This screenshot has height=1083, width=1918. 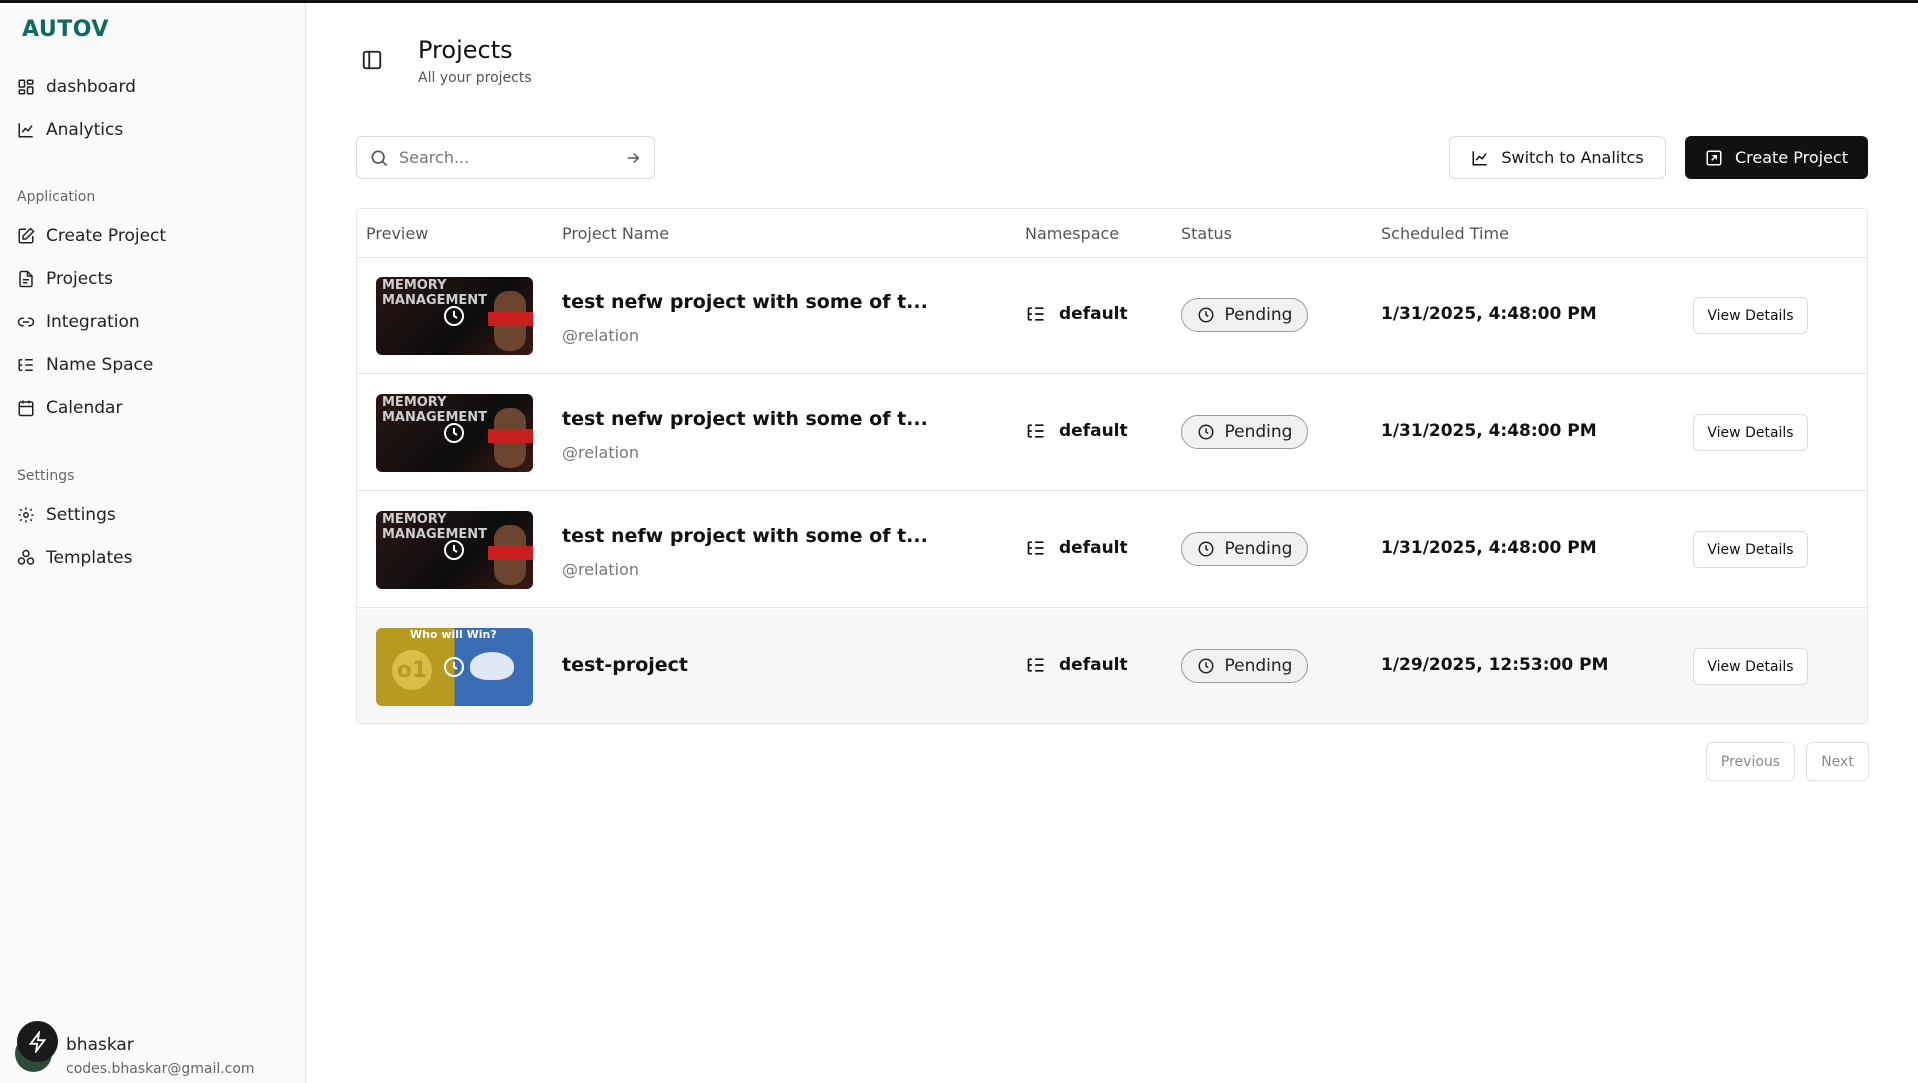 I want to click on sidebar-item-label: Integration, so click(x=93, y=322).